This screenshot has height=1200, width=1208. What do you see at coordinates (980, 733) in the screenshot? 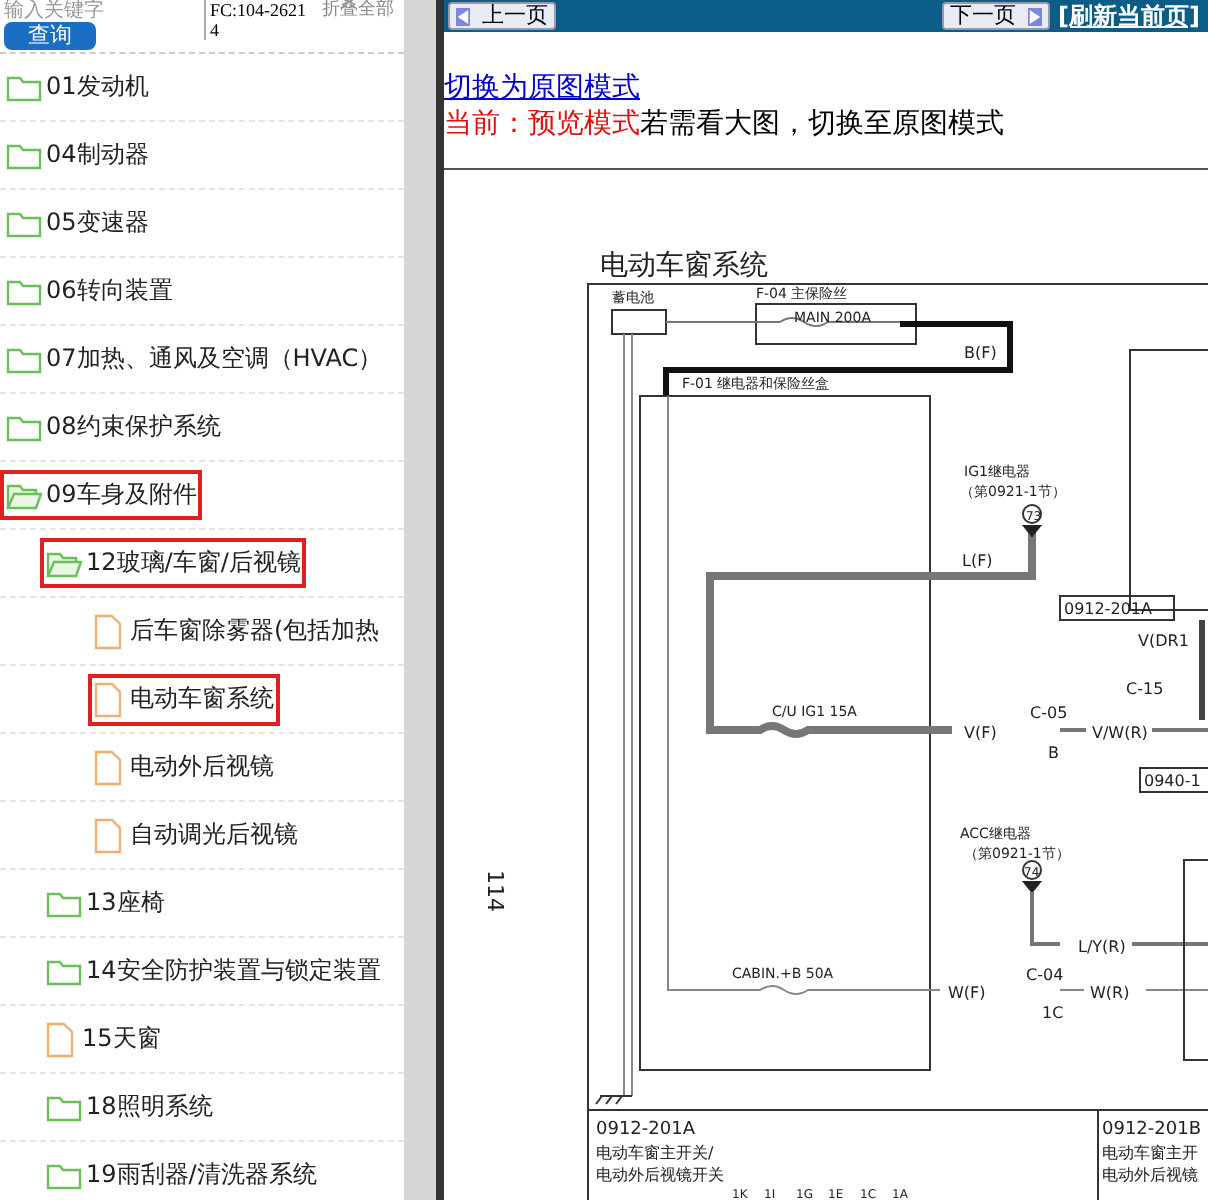
I see `diagram-label: V(F)` at bounding box center [980, 733].